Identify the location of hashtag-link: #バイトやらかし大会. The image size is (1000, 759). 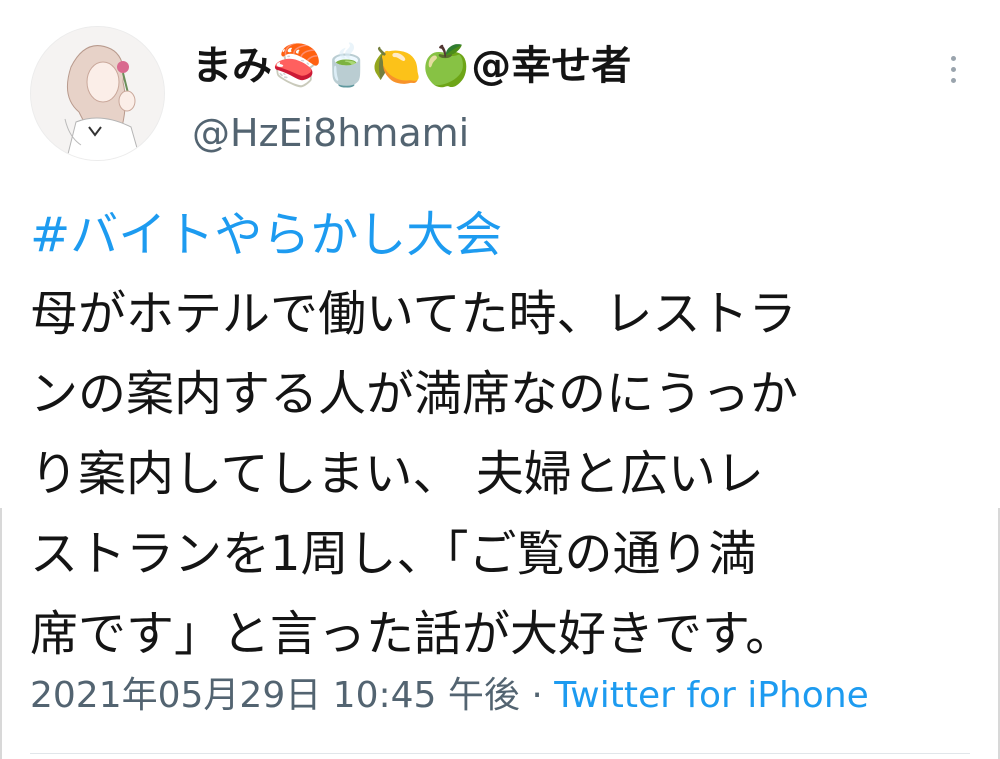
(266, 235).